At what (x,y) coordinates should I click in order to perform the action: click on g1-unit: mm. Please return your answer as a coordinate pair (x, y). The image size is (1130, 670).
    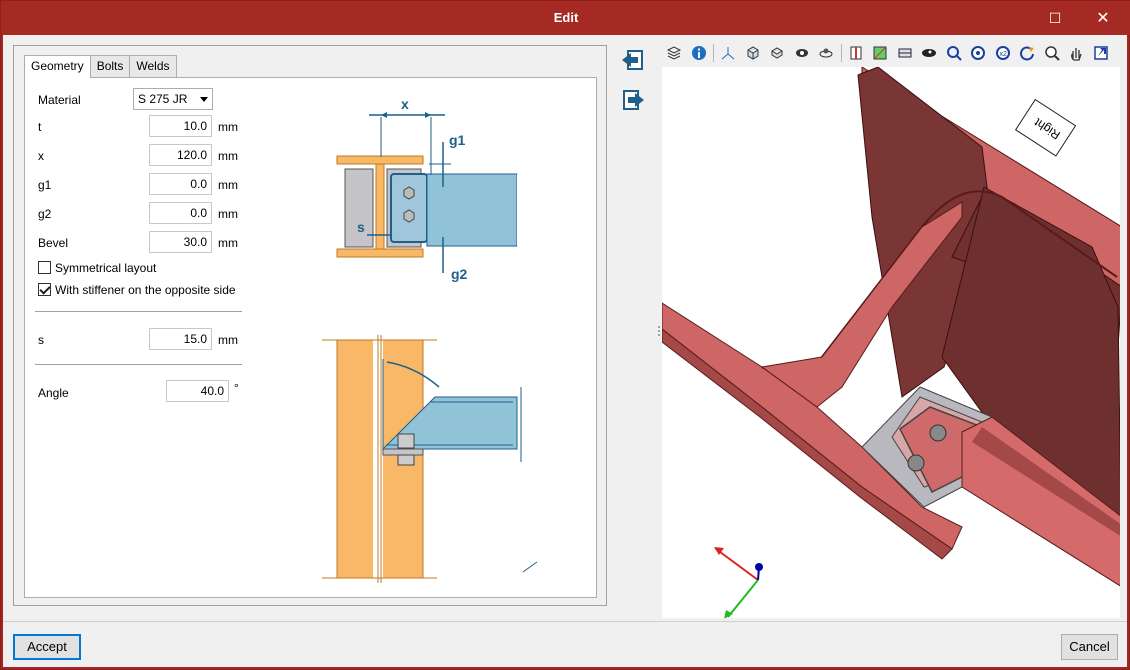
    Looking at the image, I should click on (228, 185).